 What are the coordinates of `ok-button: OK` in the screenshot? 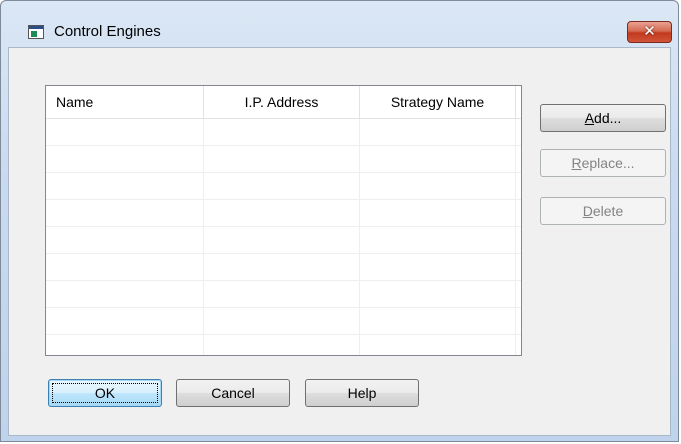 It's located at (105, 393).